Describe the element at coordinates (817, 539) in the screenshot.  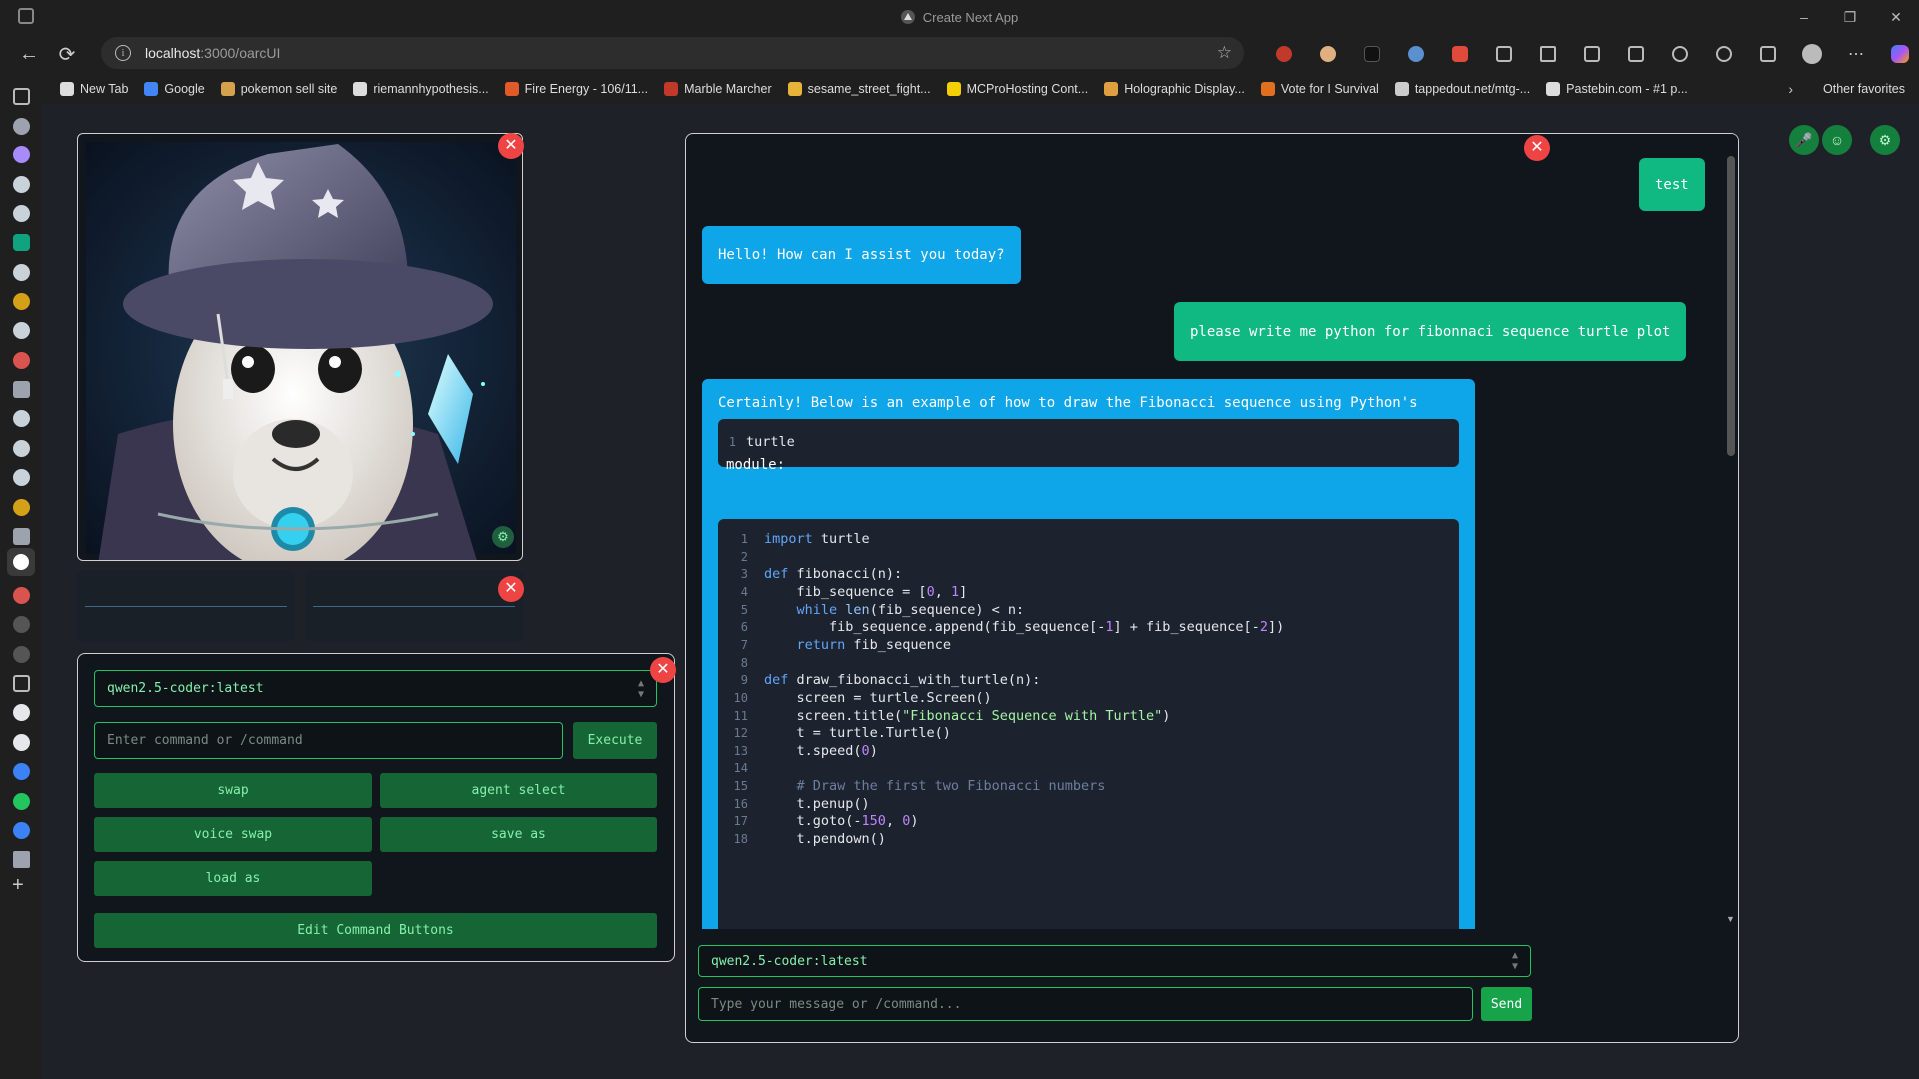
I see `code-text: import turtle` at that location.